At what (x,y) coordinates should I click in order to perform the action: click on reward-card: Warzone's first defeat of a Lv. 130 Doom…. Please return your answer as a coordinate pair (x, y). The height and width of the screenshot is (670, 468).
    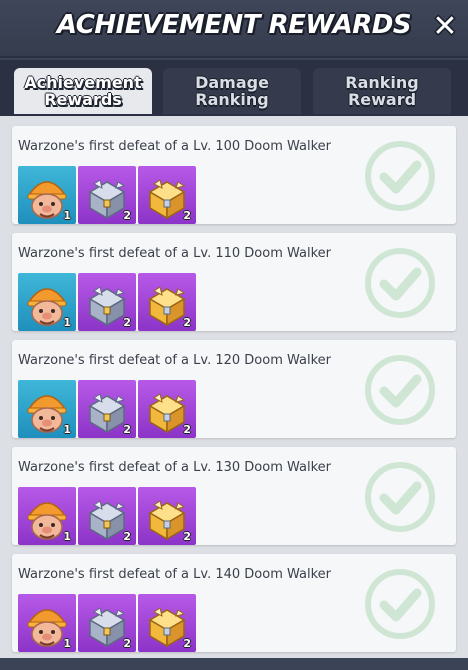
    Looking at the image, I should click on (234, 496).